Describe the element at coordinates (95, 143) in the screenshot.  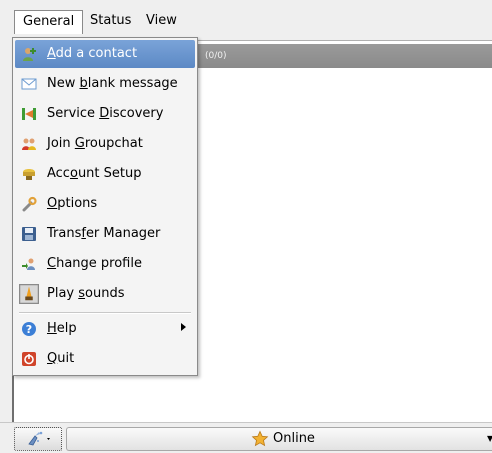
I see `menu-label: Join Groupchat` at that location.